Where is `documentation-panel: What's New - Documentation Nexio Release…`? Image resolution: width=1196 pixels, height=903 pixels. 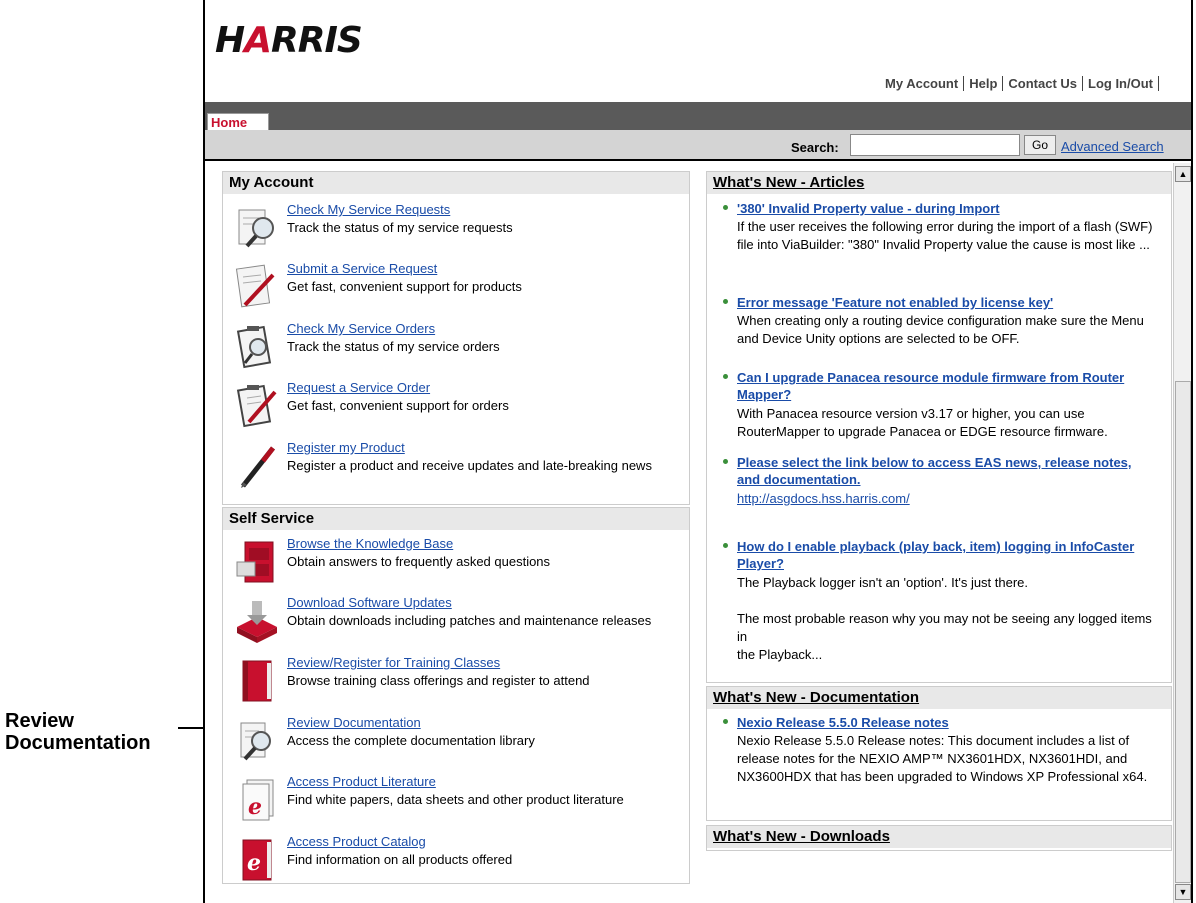 documentation-panel: What's New - Documentation Nexio Release… is located at coordinates (939, 753).